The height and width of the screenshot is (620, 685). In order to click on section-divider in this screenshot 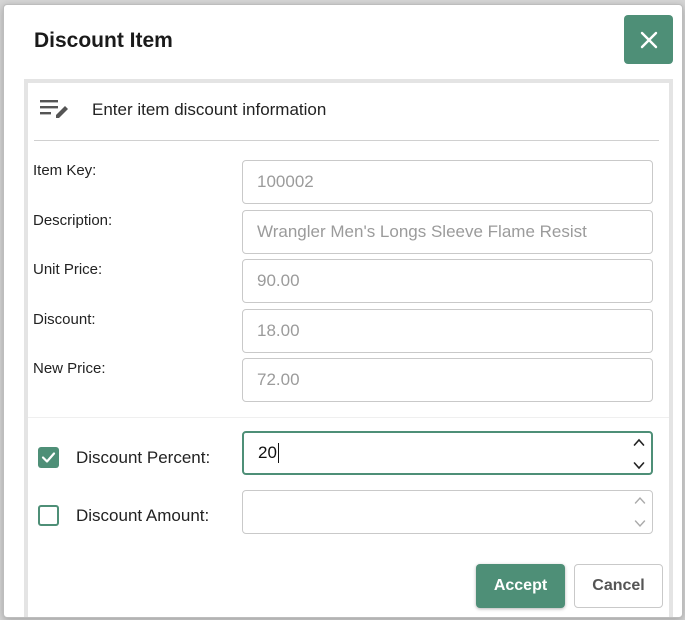, I will do `click(348, 417)`.